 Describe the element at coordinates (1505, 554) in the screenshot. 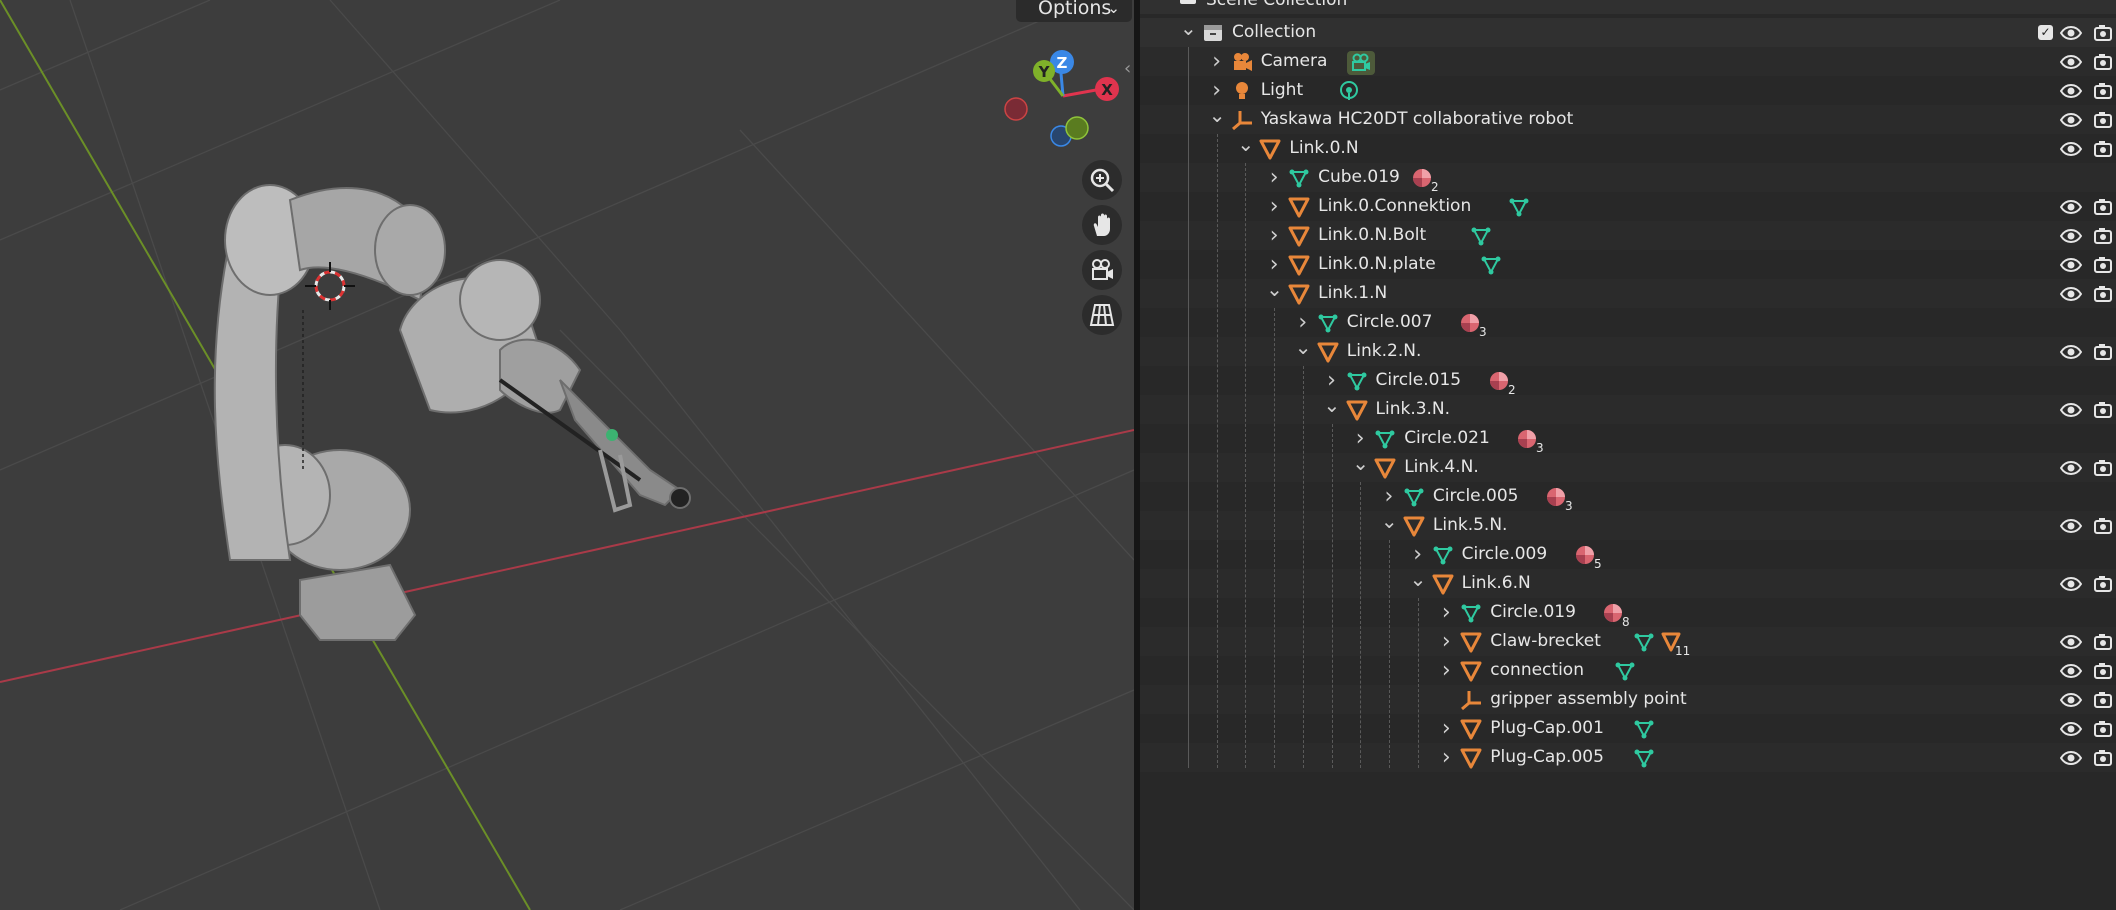

I see `outliner-item-label: Circle.009` at that location.